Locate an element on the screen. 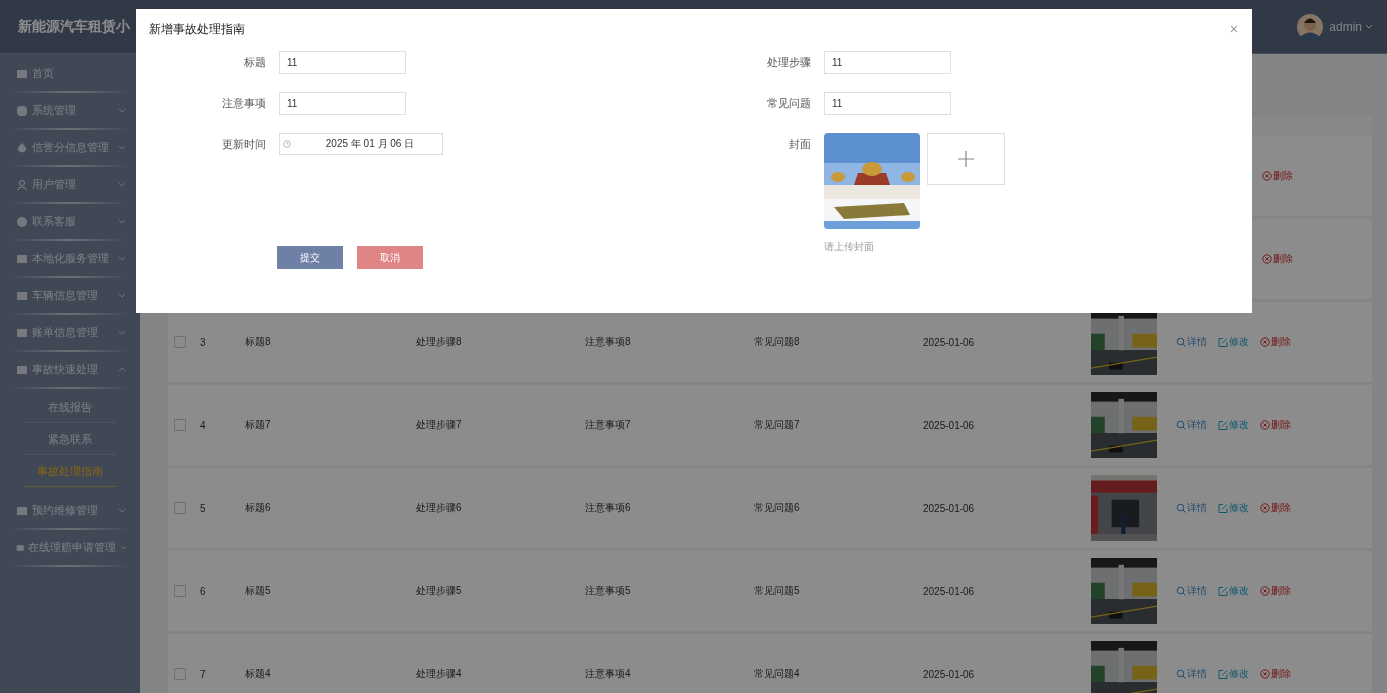 Image resolution: width=1387 pixels, height=693 pixels. table-cell: 6 is located at coordinates (203, 591).